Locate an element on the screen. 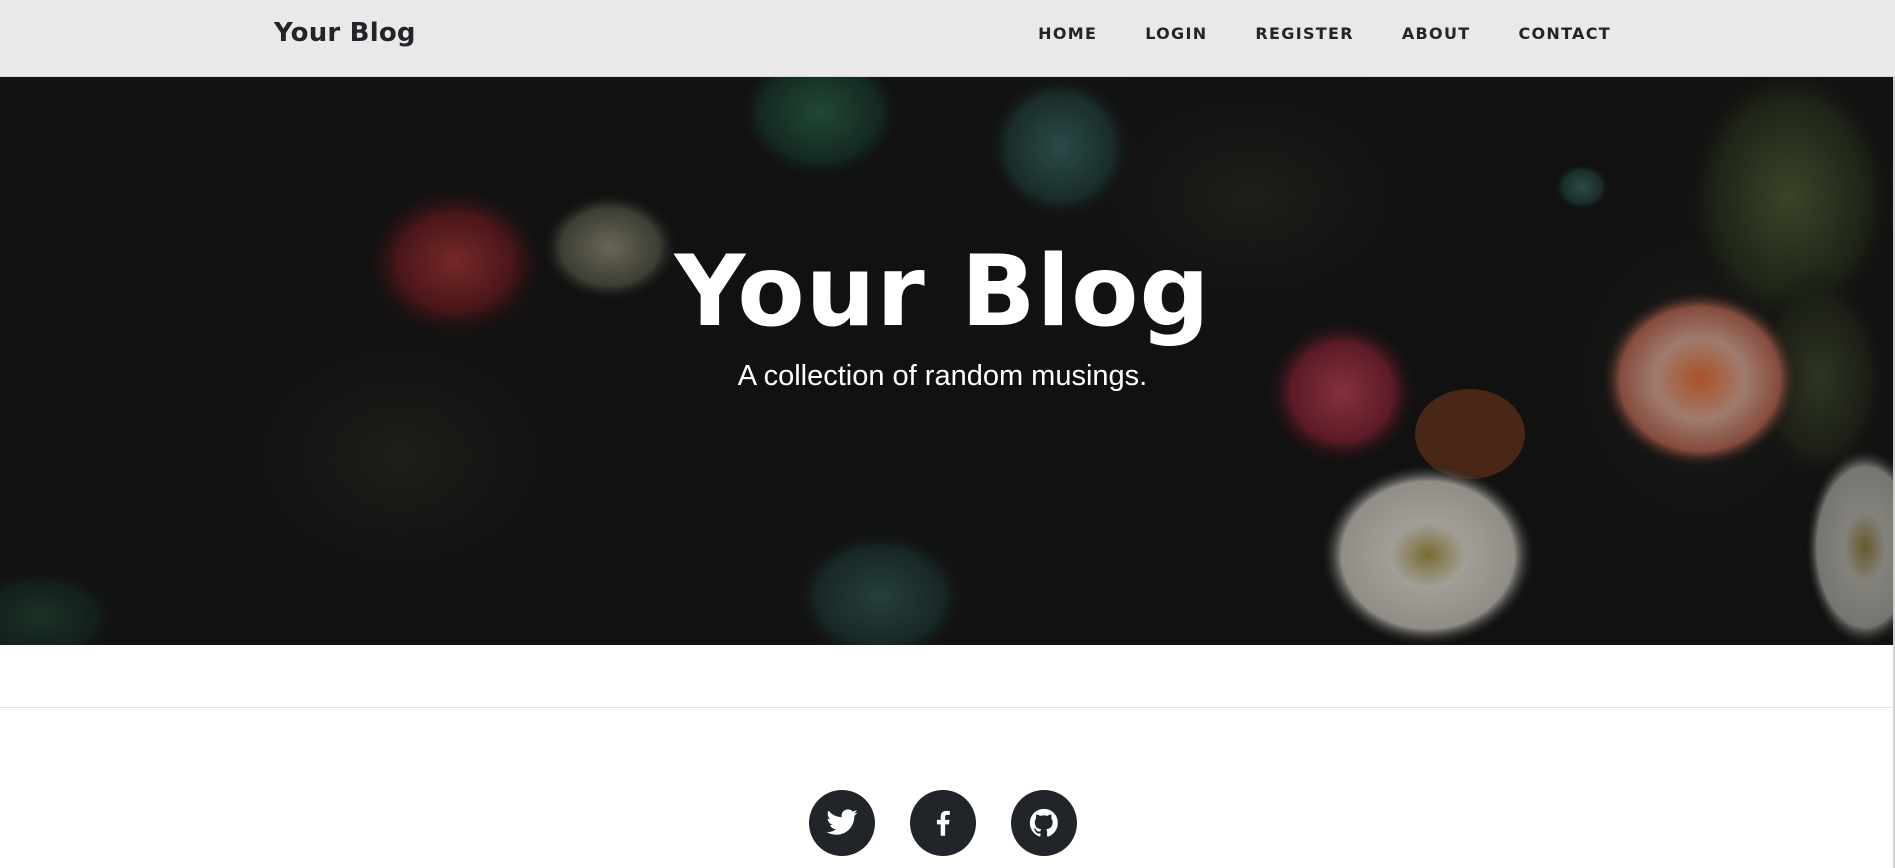 This screenshot has width=1895, height=868. nav-item-contact: CONTACT is located at coordinates (1564, 33).